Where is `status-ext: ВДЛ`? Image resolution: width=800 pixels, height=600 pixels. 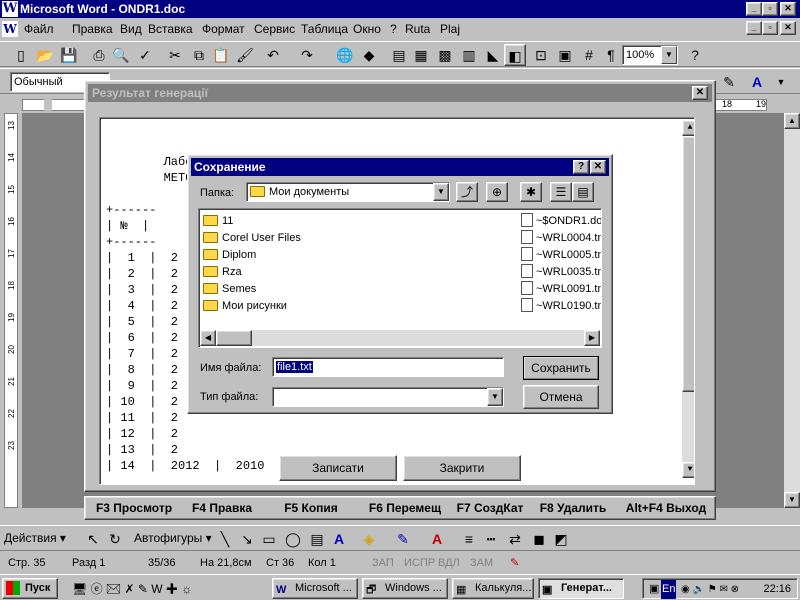
status-ext: ВДЛ is located at coordinates (449, 563).